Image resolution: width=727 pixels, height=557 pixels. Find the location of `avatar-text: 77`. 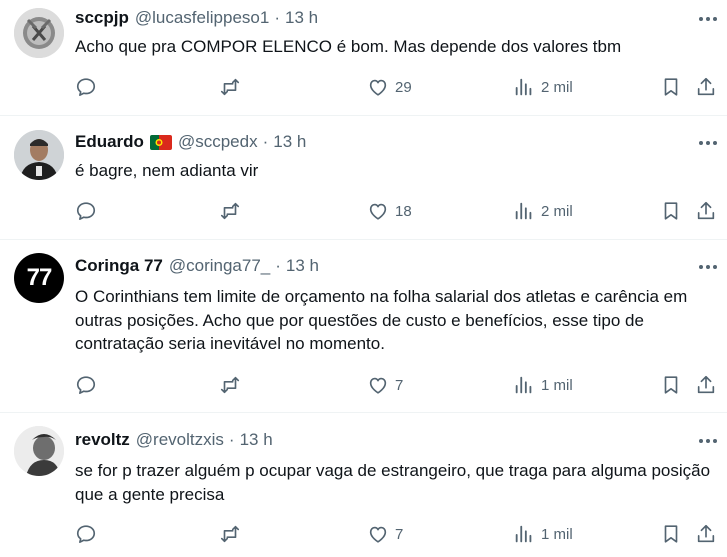

avatar-text: 77 is located at coordinates (39, 277).